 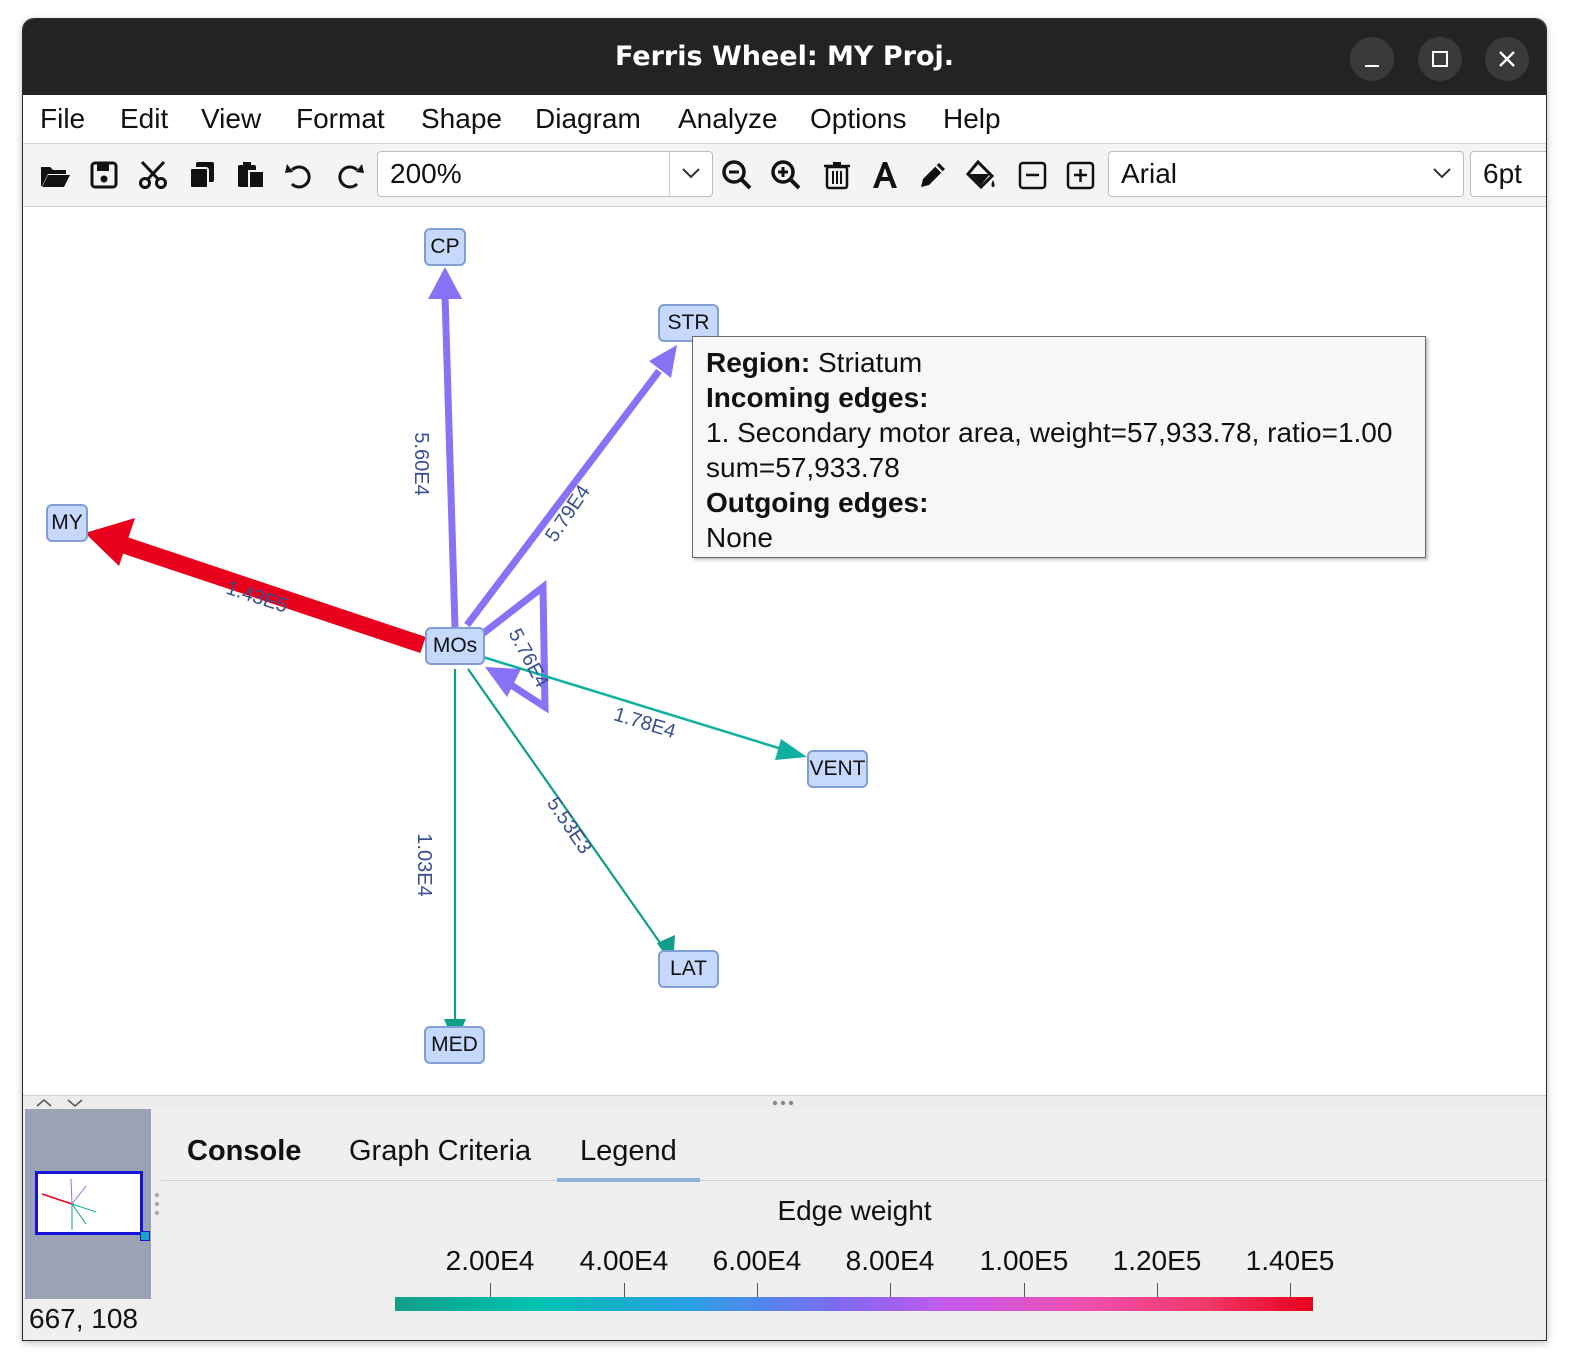 What do you see at coordinates (67, 523) in the screenshot?
I see `node-my: MY` at bounding box center [67, 523].